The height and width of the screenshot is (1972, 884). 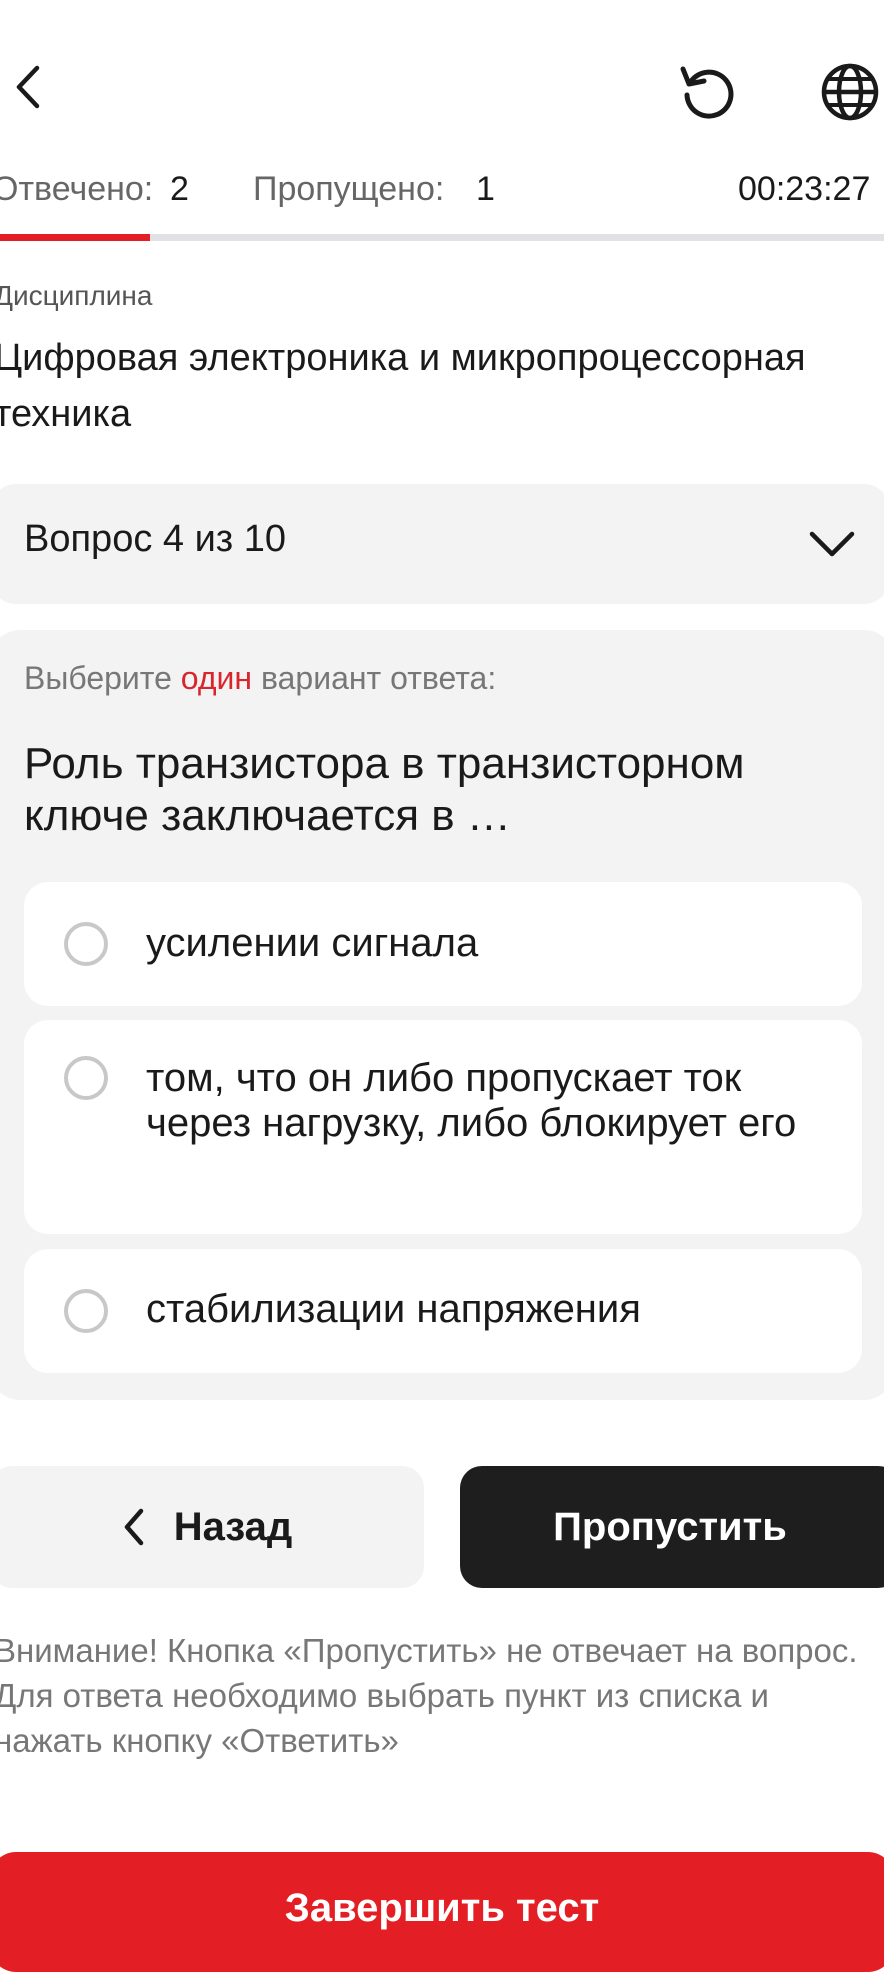 What do you see at coordinates (832, 544) in the screenshot?
I see `chevron-down-icon` at bounding box center [832, 544].